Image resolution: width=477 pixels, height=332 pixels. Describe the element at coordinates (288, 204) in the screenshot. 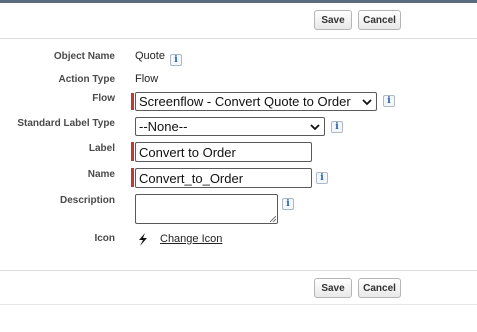

I see `description-info-icon: i` at that location.